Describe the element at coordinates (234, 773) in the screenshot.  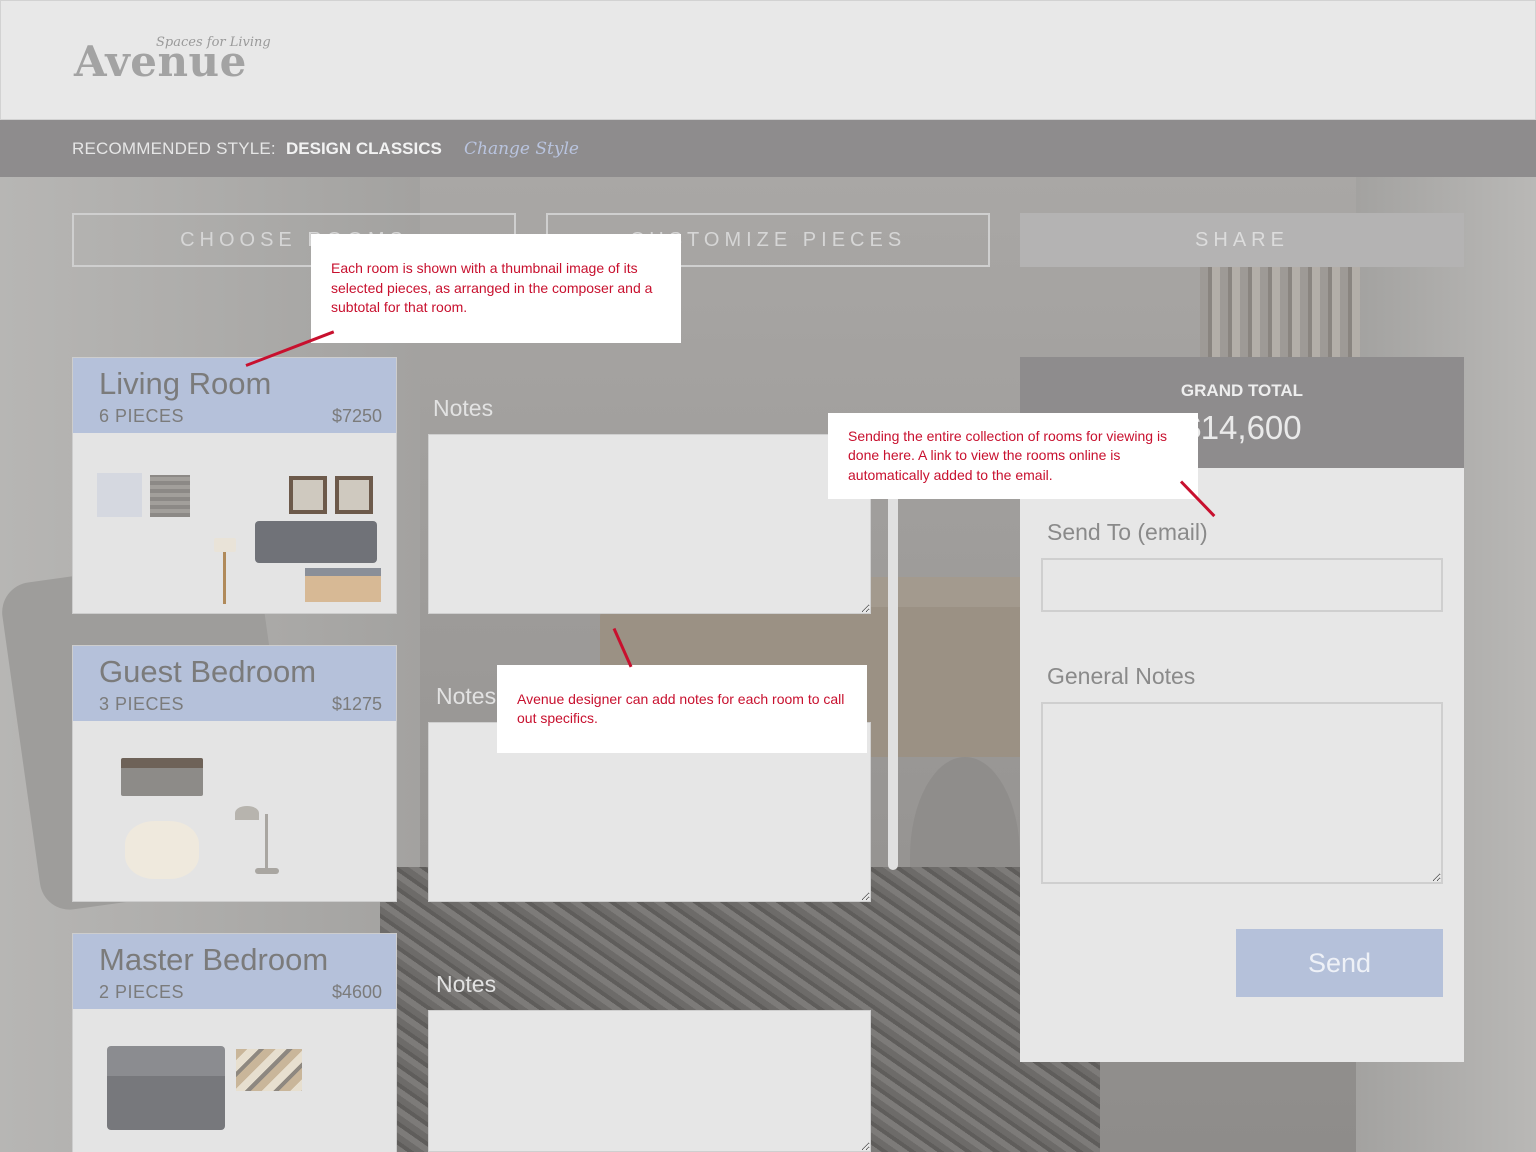
I see `room-card-guest-bedroom: Guest Bedroom 3 PIECES $1275` at that location.